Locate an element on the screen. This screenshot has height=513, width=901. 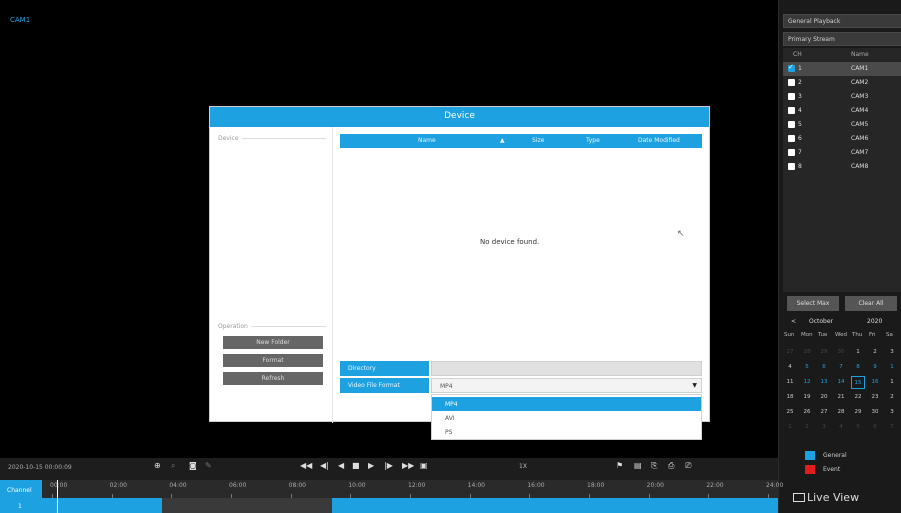
format-option-mp4: MP4 is located at coordinates (566, 404).